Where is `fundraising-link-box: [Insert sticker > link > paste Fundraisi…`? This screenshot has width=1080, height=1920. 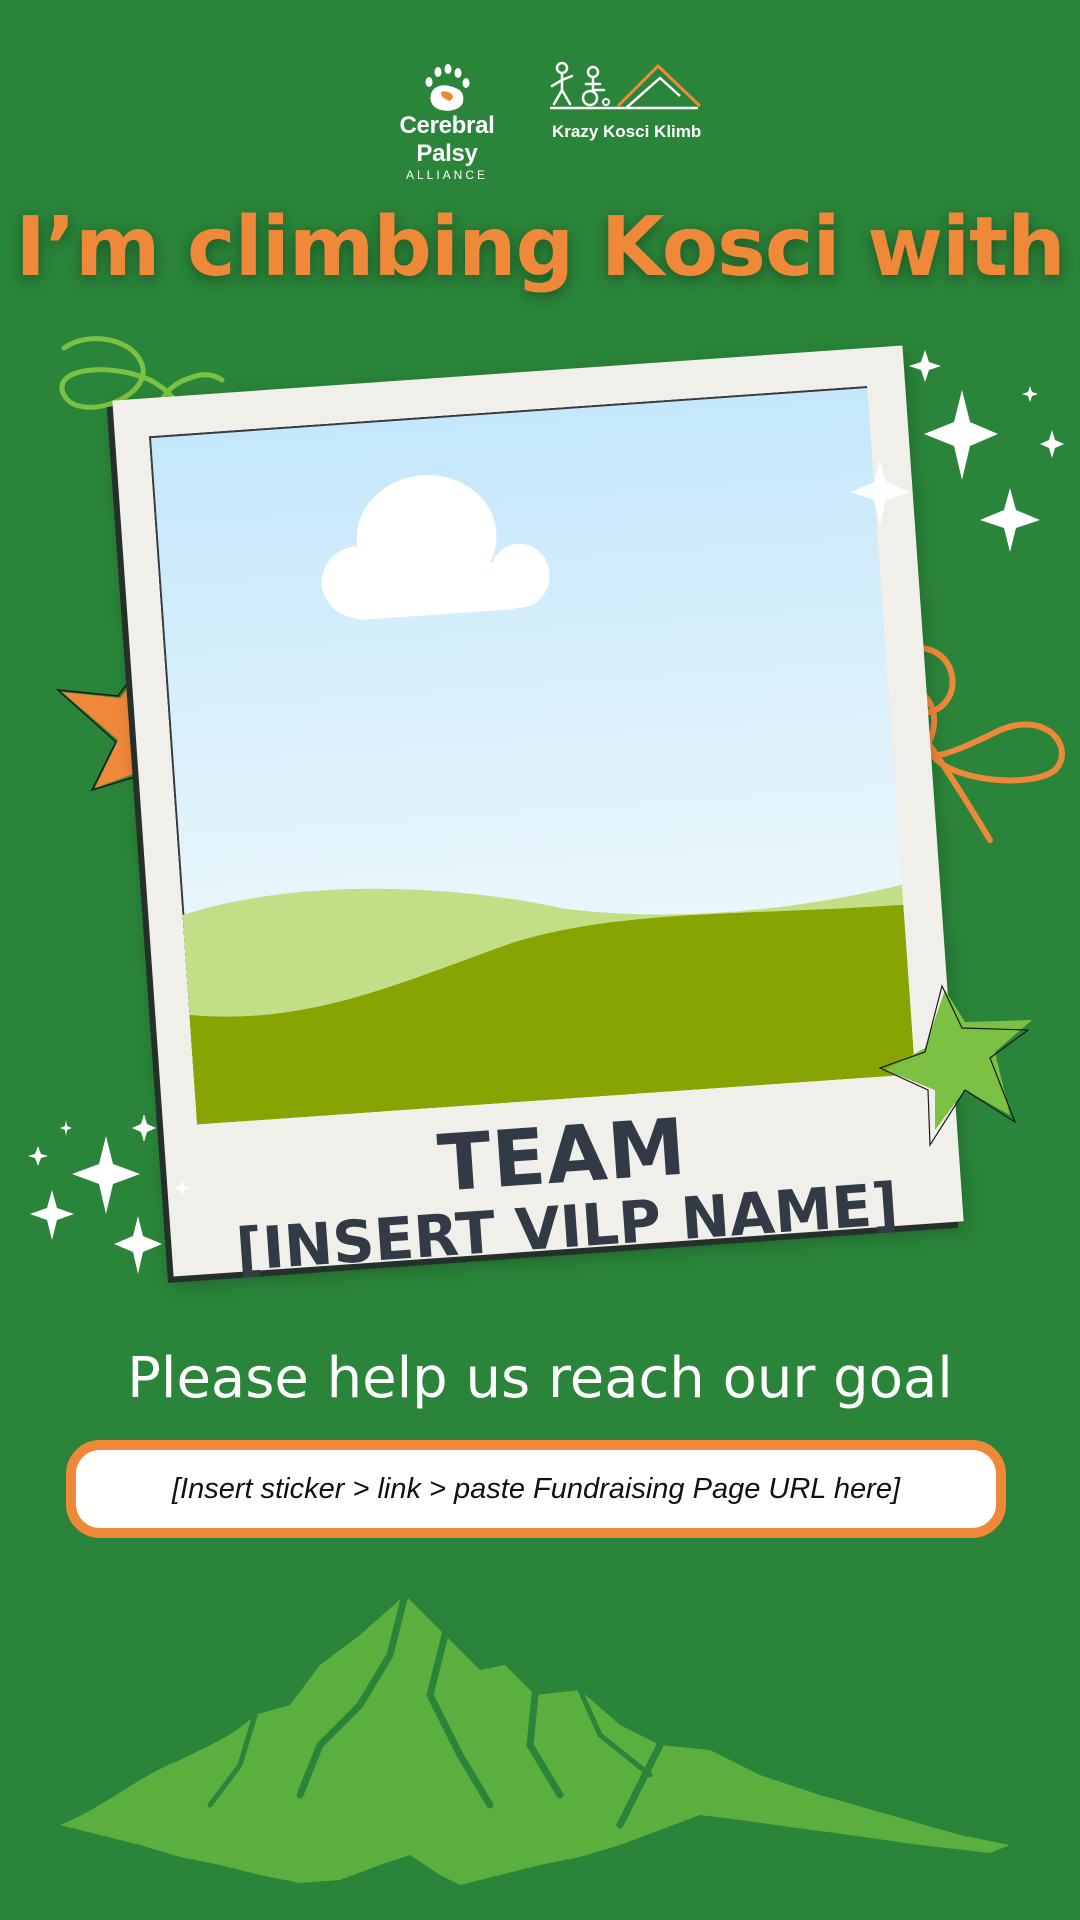
fundraising-link-box: [Insert sticker > link > paste Fundraisi… is located at coordinates (536, 1489).